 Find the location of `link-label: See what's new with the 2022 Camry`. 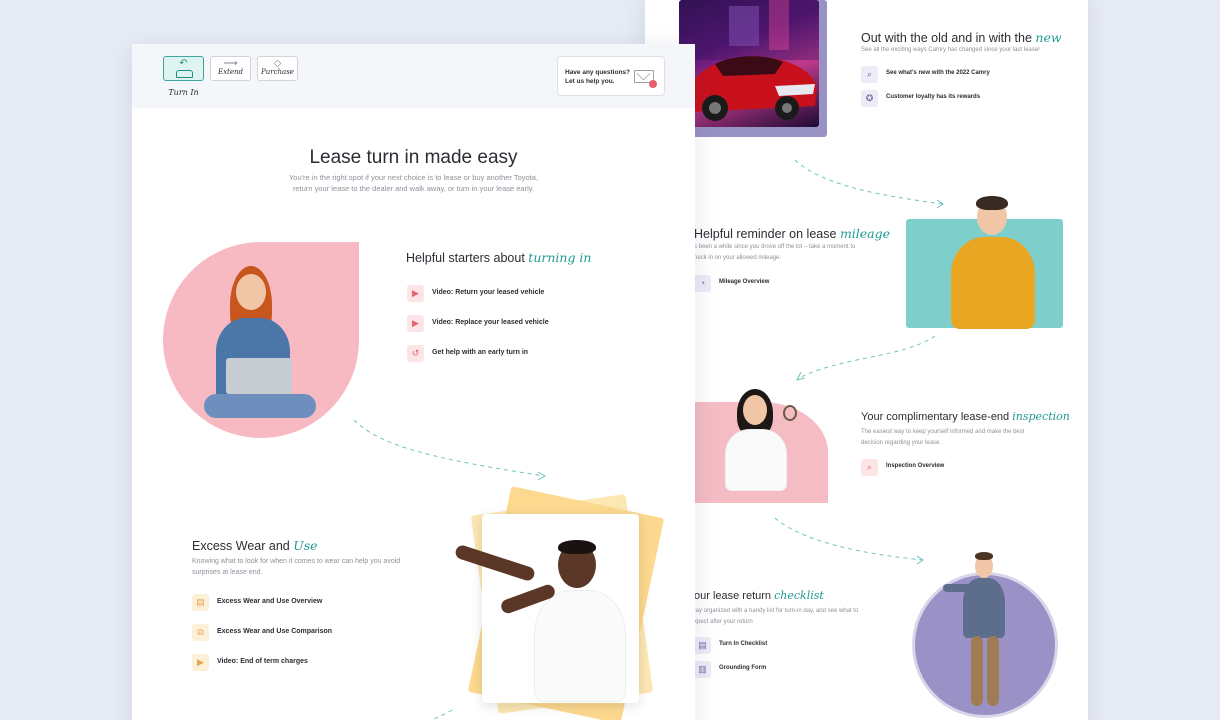

link-label: See what's new with the 2022 Camry is located at coordinates (938, 73).